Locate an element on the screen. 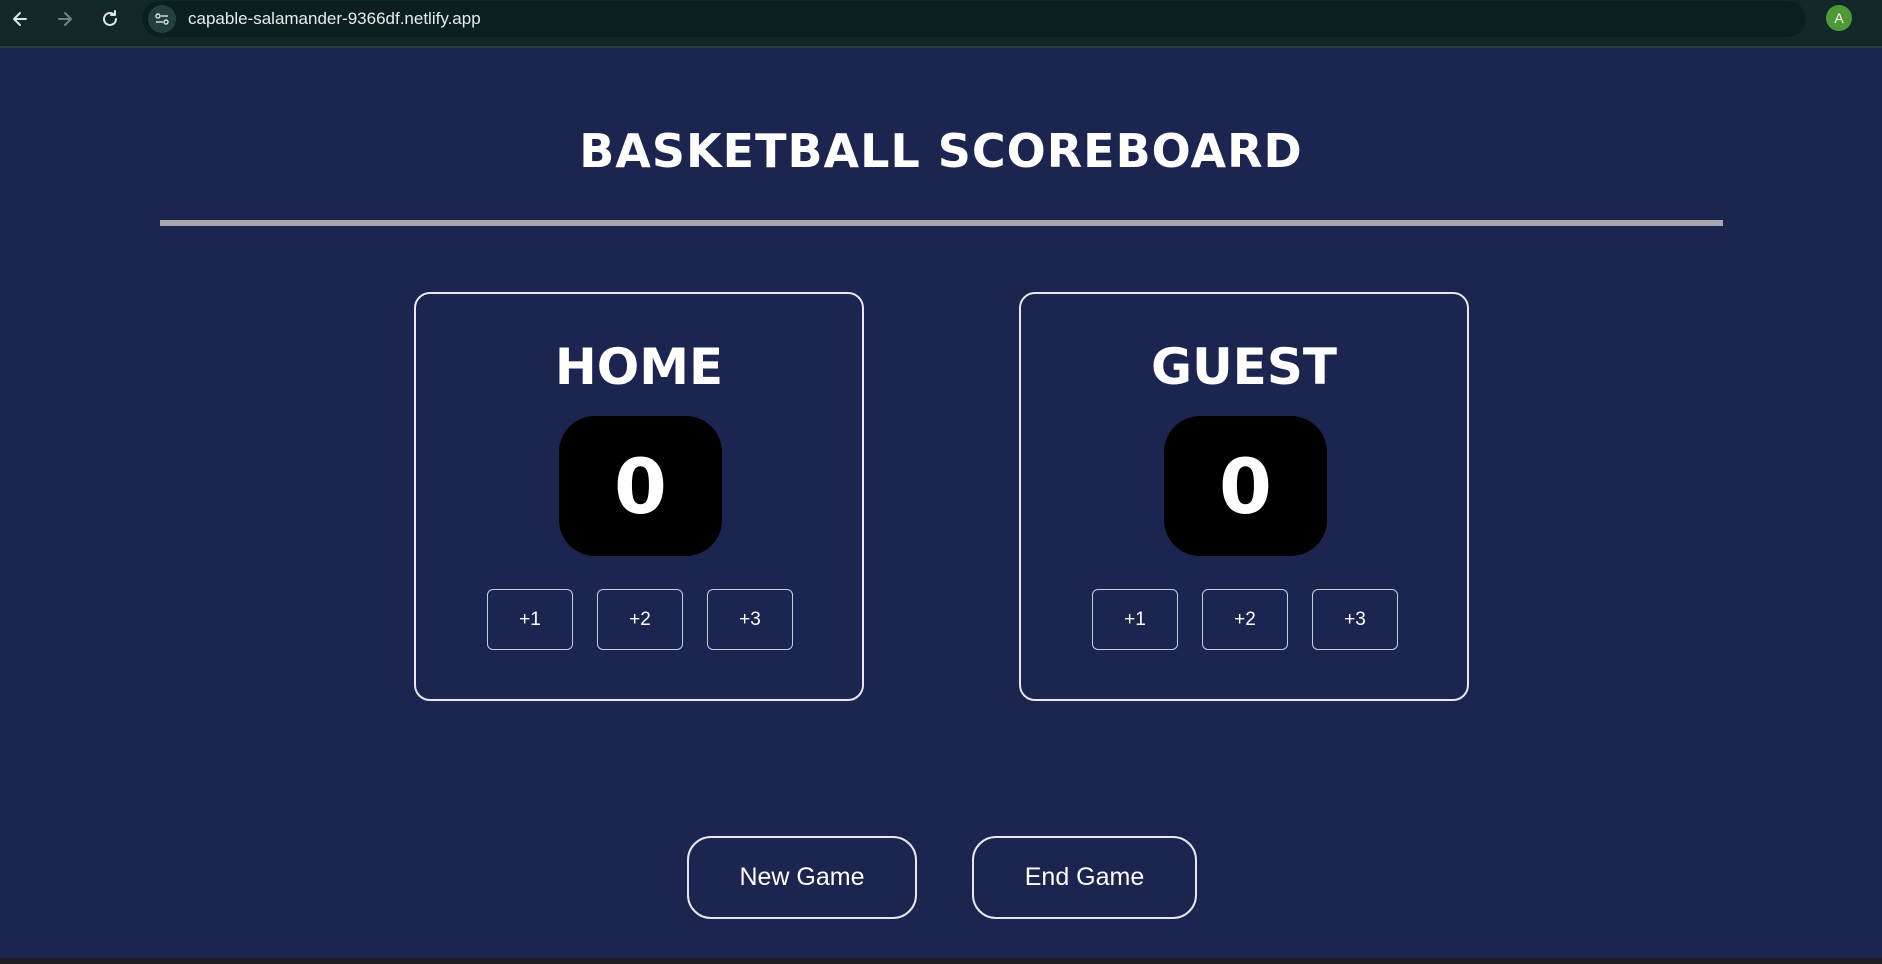 The image size is (1882, 964). end-game-button: End Game is located at coordinates (1084, 877).